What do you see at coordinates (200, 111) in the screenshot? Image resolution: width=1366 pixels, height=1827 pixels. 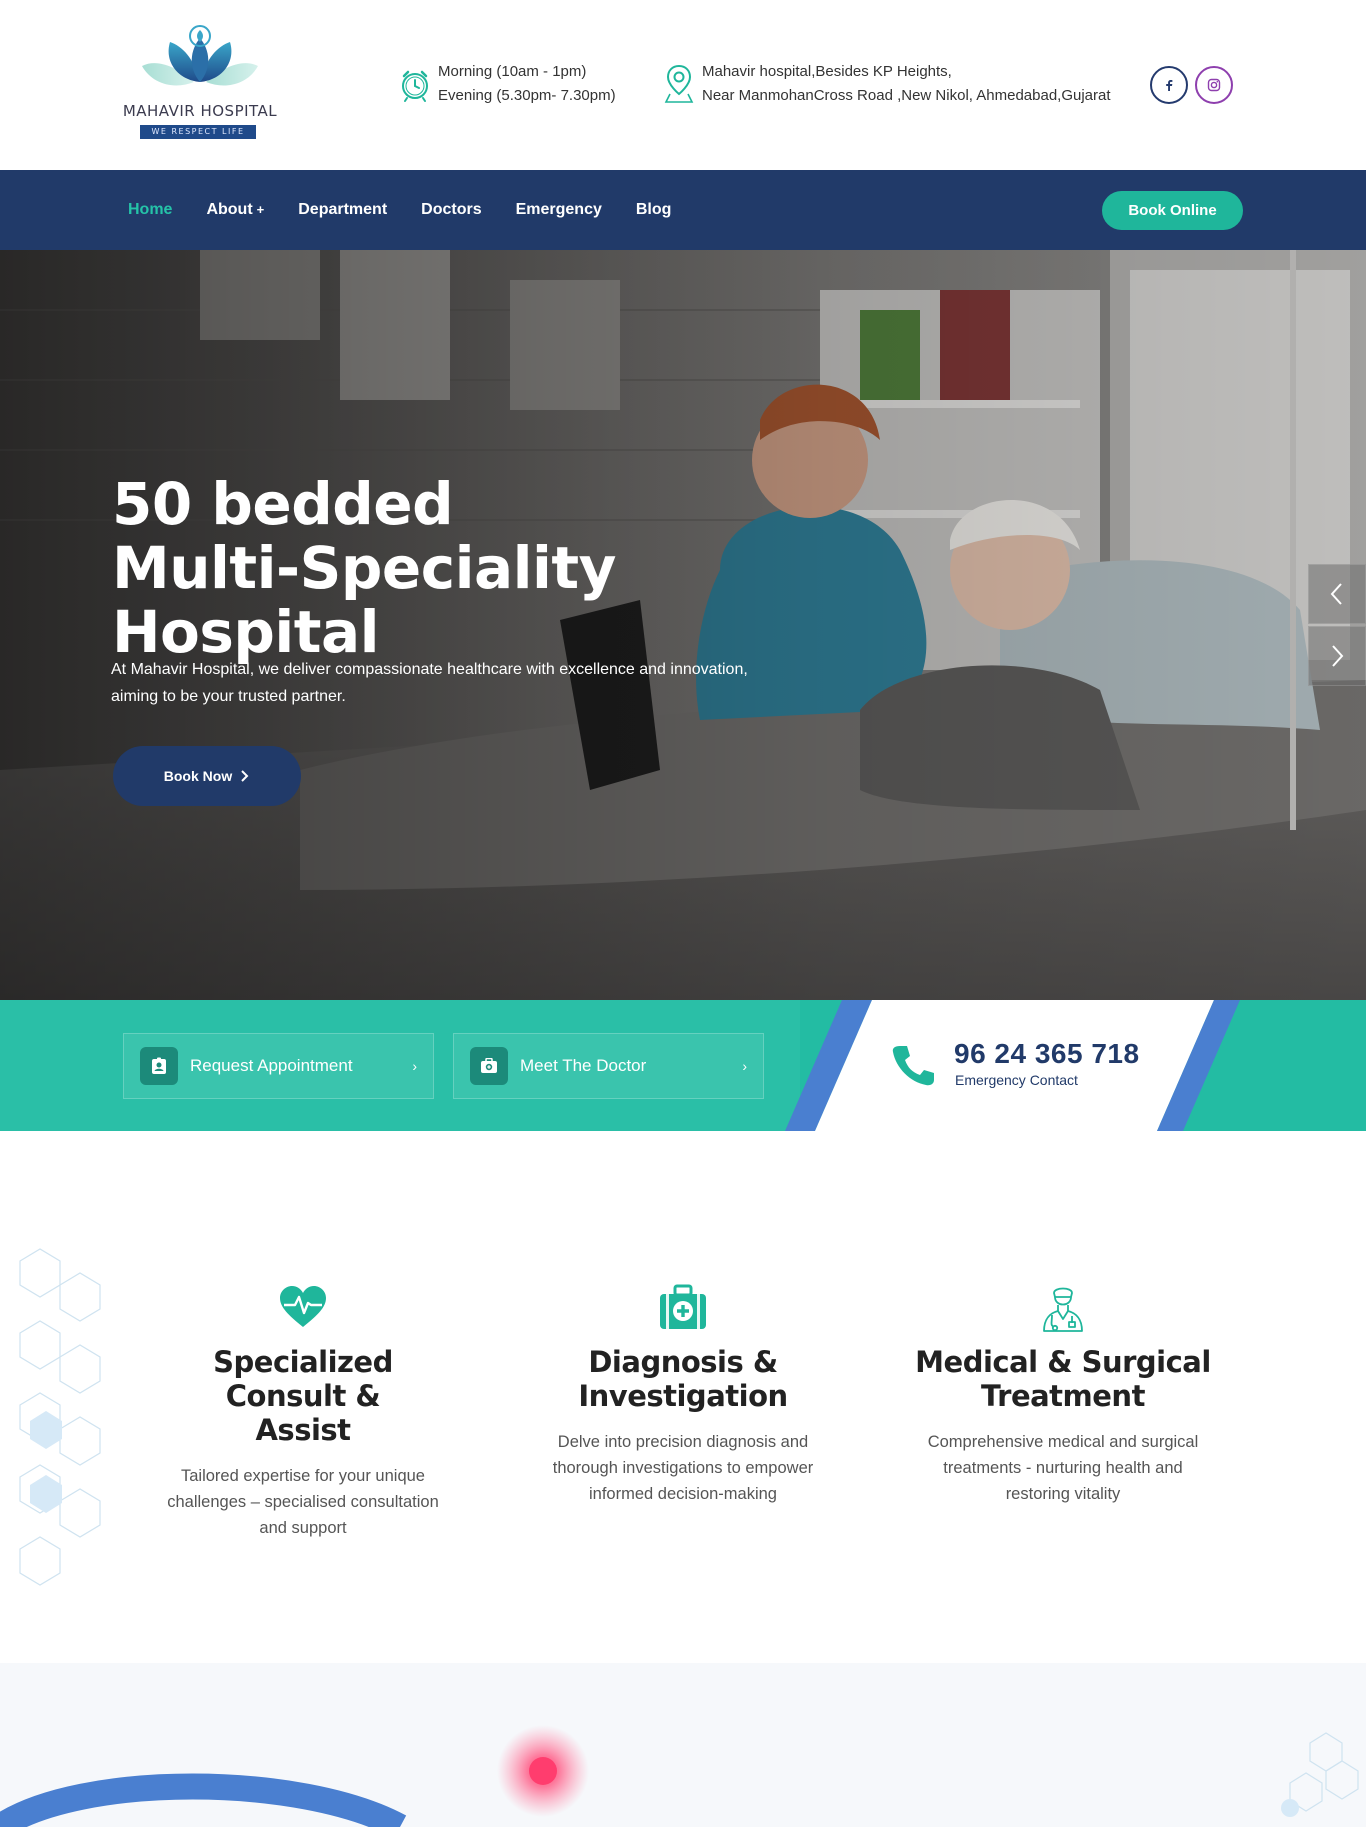 I see `logo-name: MAHAVIR HOSPITAL` at bounding box center [200, 111].